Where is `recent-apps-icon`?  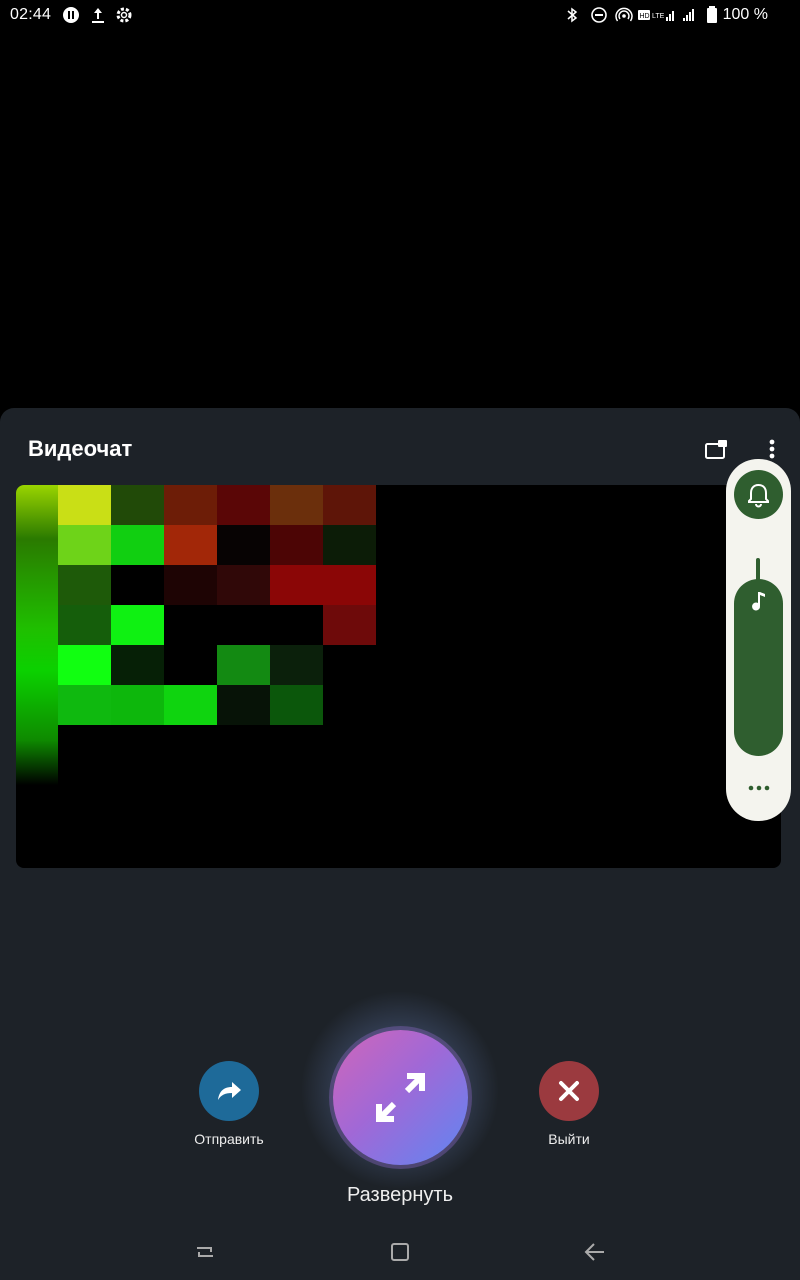
recent-apps-icon is located at coordinates (205, 1252).